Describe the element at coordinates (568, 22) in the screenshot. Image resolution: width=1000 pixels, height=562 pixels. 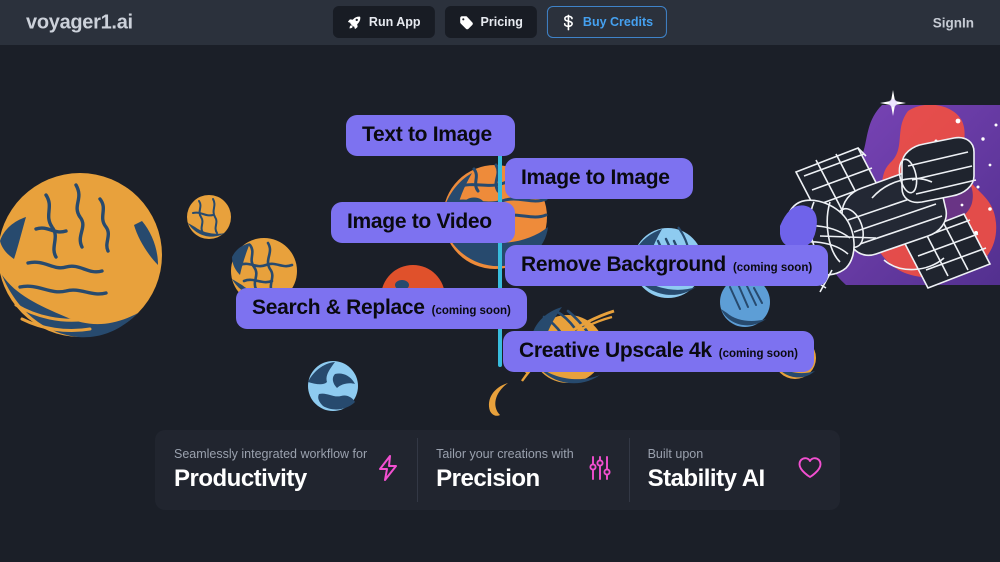
I see `dollar-icon` at that location.